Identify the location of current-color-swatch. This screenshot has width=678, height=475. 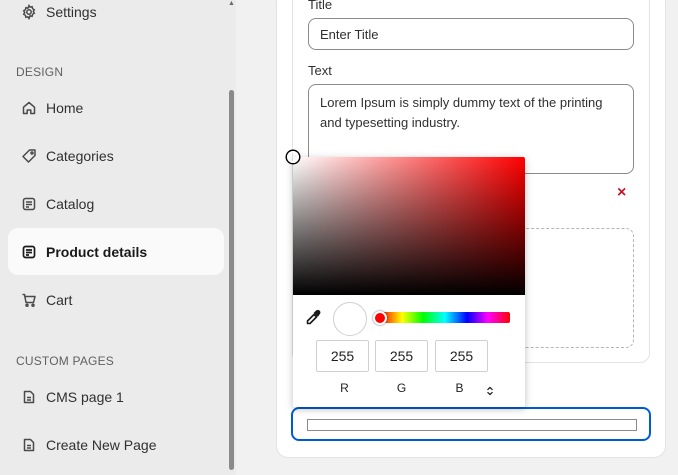
(350, 319).